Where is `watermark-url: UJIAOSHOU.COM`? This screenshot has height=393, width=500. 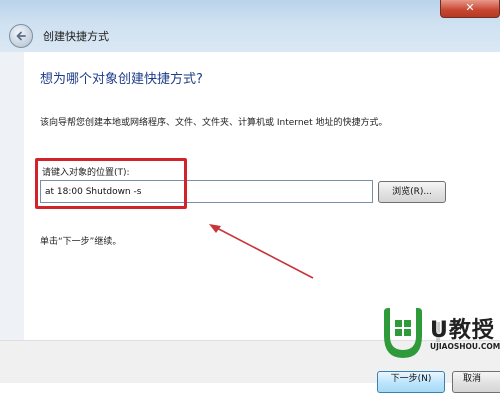
watermark-url: UJIAOSHOU.COM is located at coordinates (465, 346).